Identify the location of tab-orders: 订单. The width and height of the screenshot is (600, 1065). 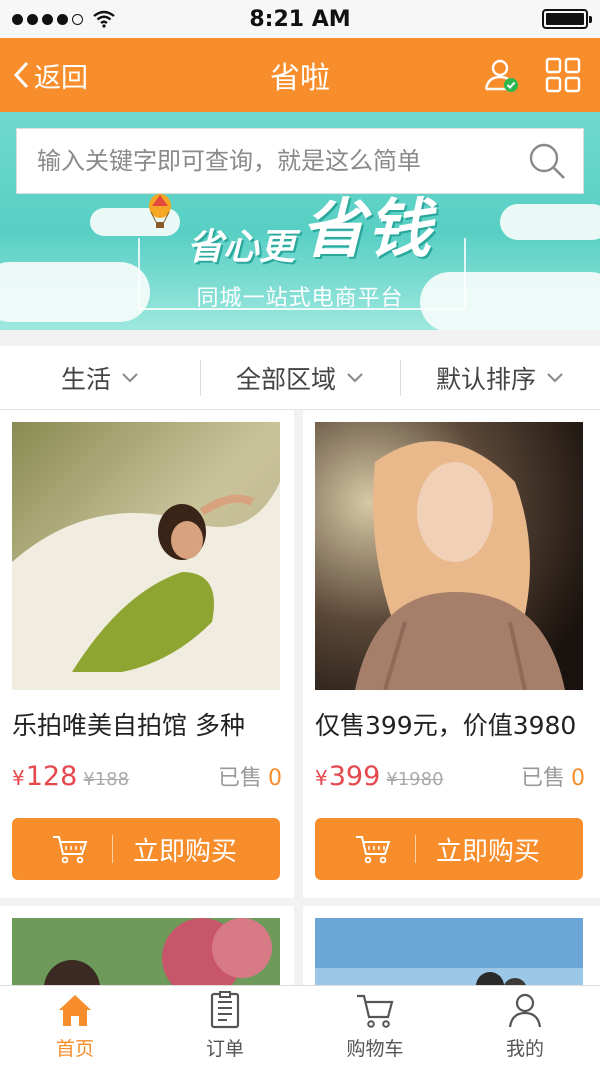
(225, 1025).